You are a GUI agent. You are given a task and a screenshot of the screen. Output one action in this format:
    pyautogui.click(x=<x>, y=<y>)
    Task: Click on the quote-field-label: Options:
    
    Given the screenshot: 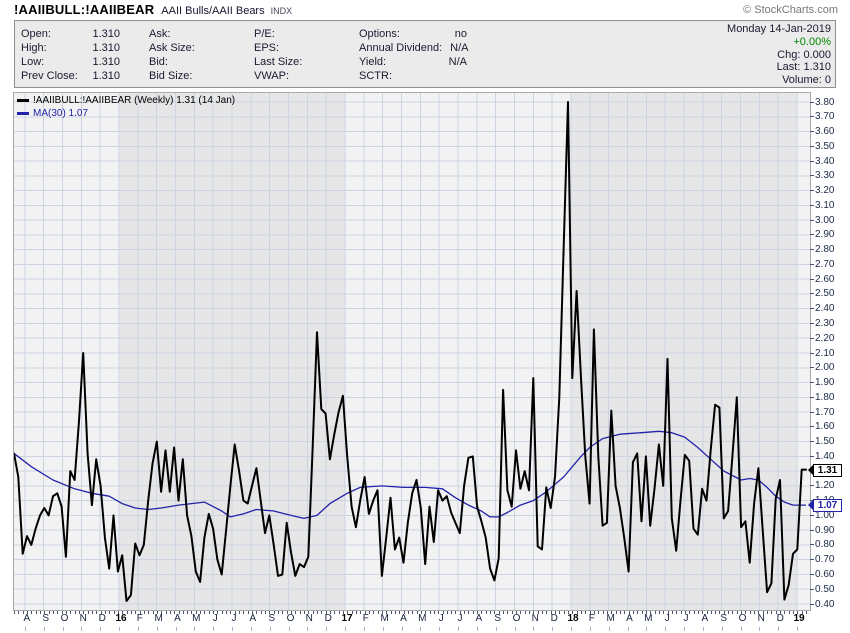 What is the action you would take?
    pyautogui.click(x=379, y=34)
    